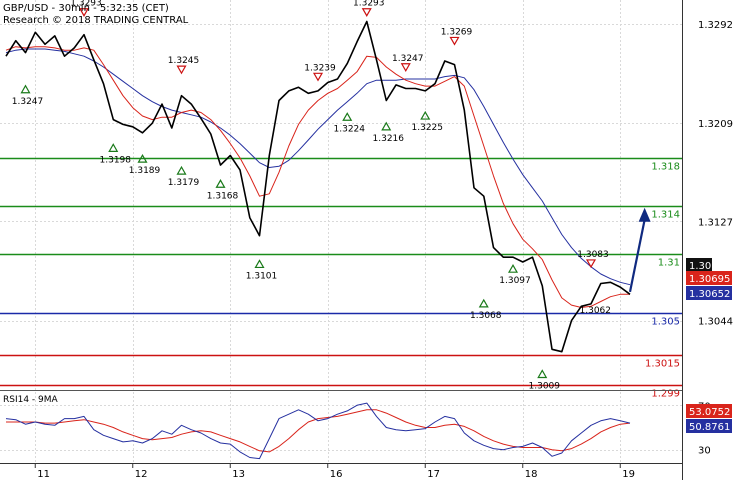  What do you see at coordinates (428, 128) in the screenshot?
I see `pivot-low-label: 1.3225` at bounding box center [428, 128].